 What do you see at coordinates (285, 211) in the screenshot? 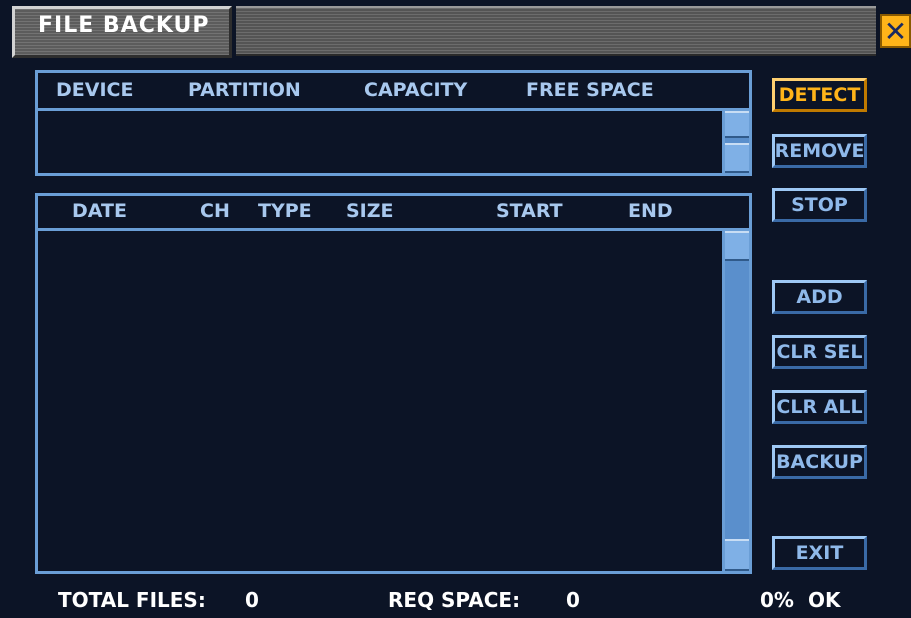
I see `column-header-type: TYPE` at bounding box center [285, 211].